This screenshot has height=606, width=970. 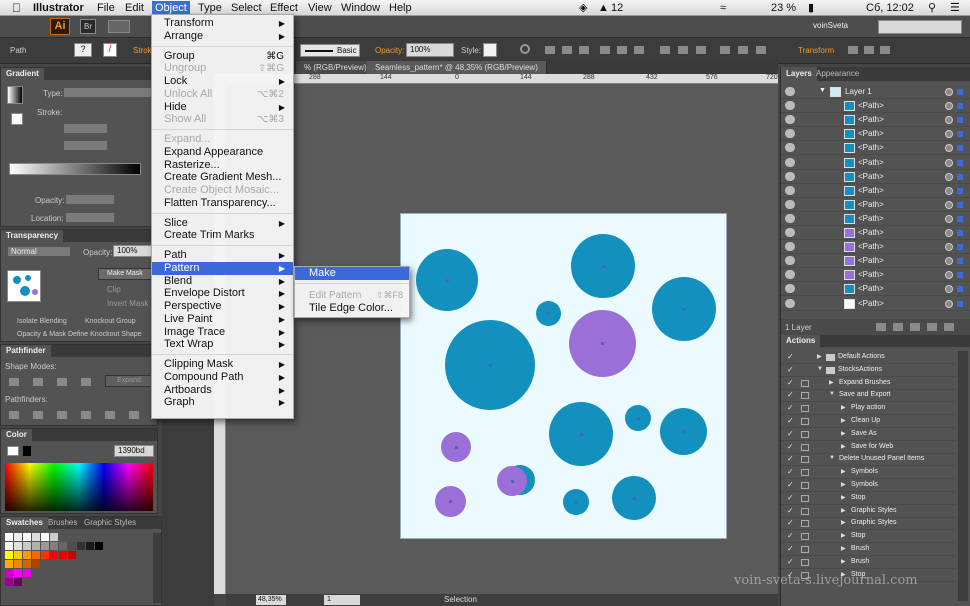 What do you see at coordinates (22, 74) in the screenshot?
I see `tab-gradient: Gradient` at bounding box center [22, 74].